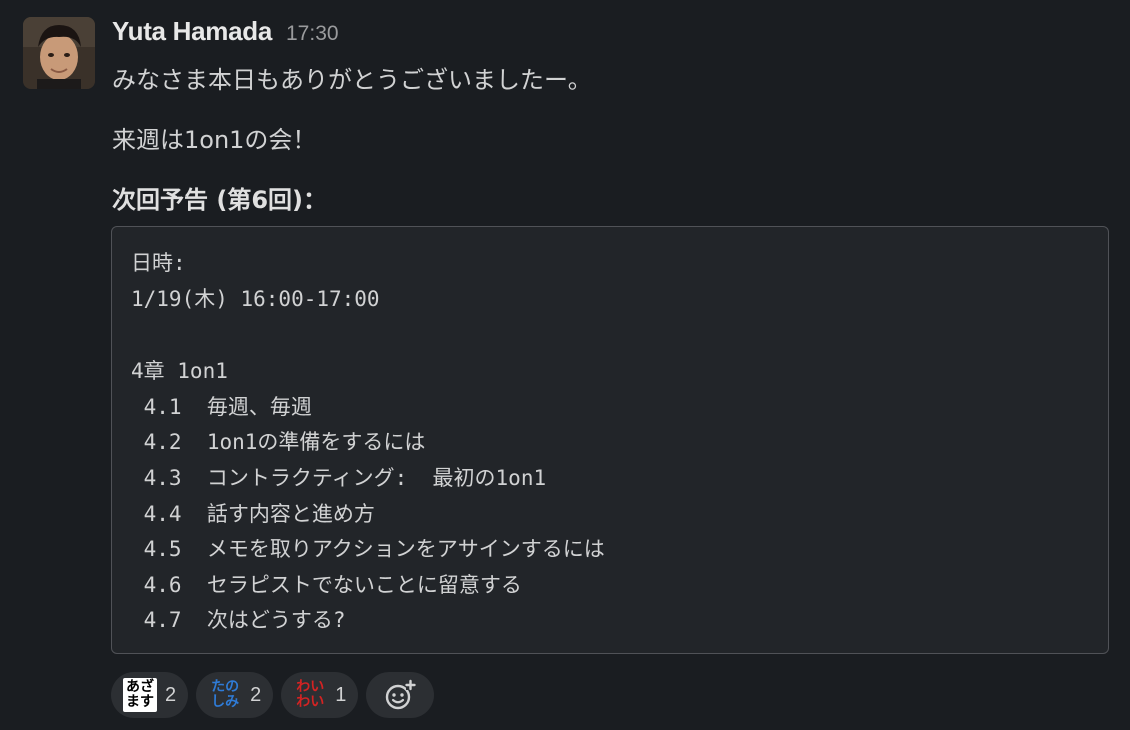 This screenshot has width=1130, height=730. I want to click on author-name: Yuta Hamada, so click(192, 31).